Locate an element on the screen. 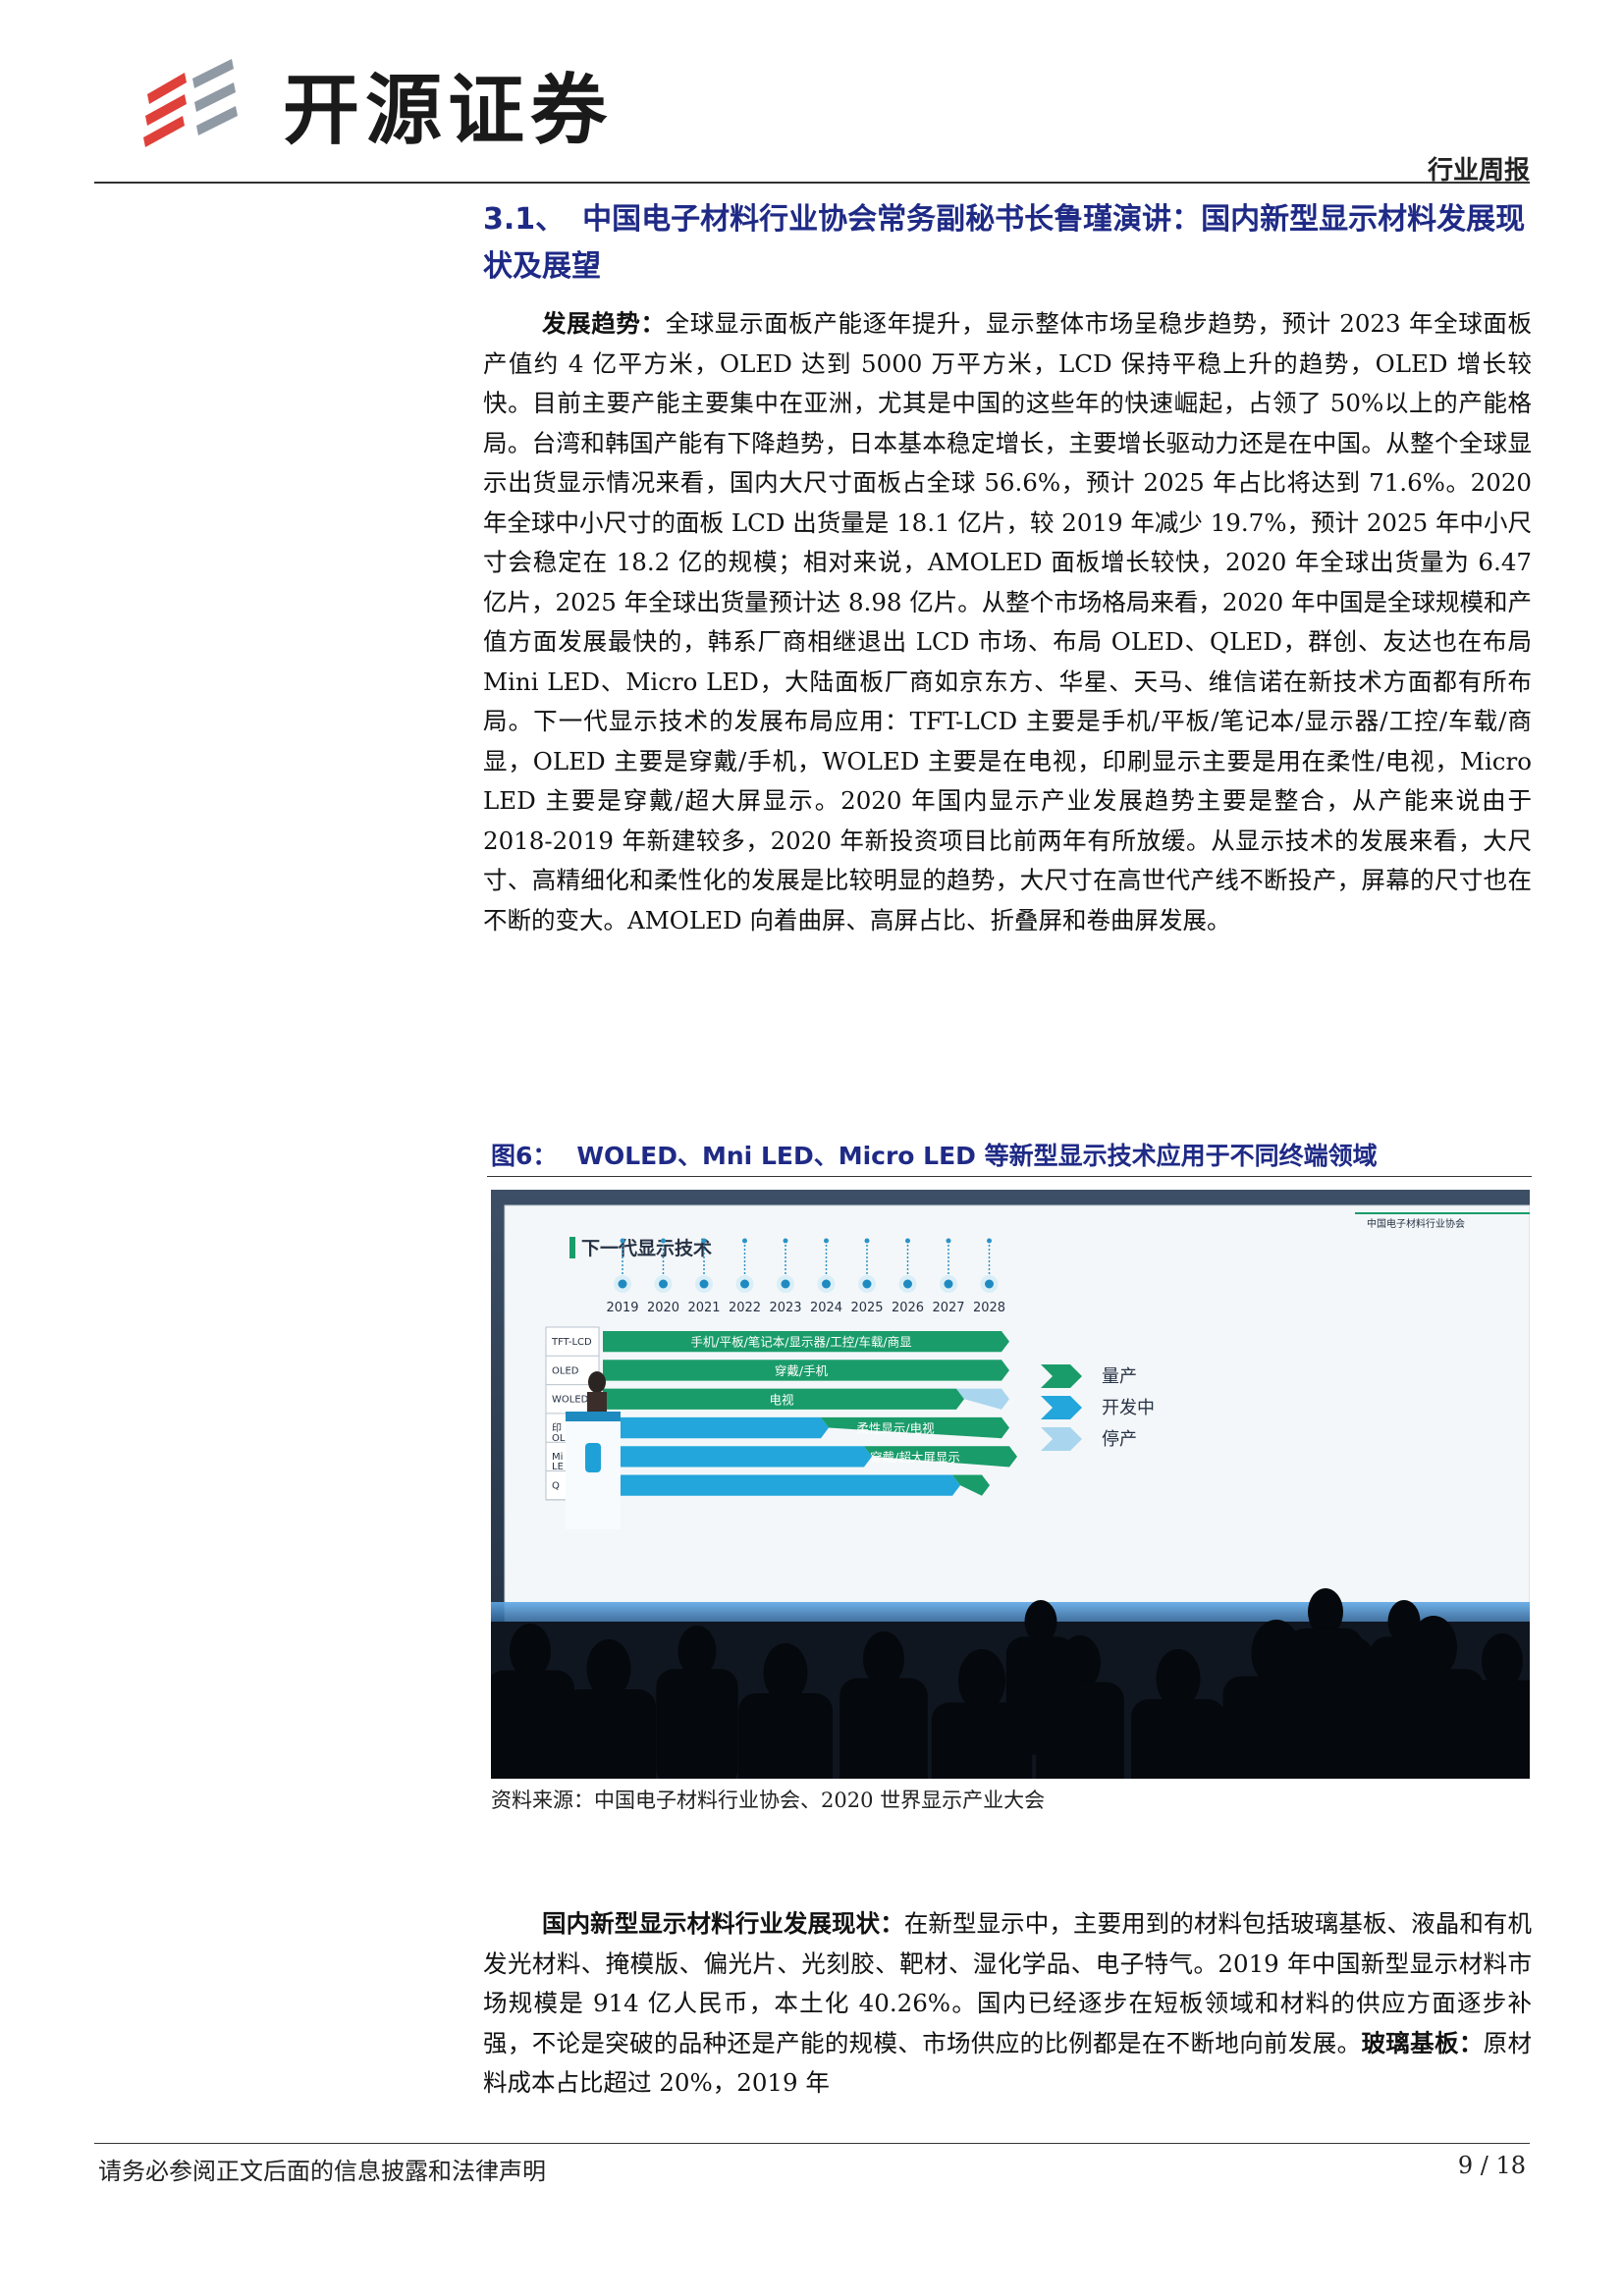 The width and height of the screenshot is (1624, 2296). paragraph-lead: 国内新型显示材料行业发展现状： is located at coordinates (723, 1923).